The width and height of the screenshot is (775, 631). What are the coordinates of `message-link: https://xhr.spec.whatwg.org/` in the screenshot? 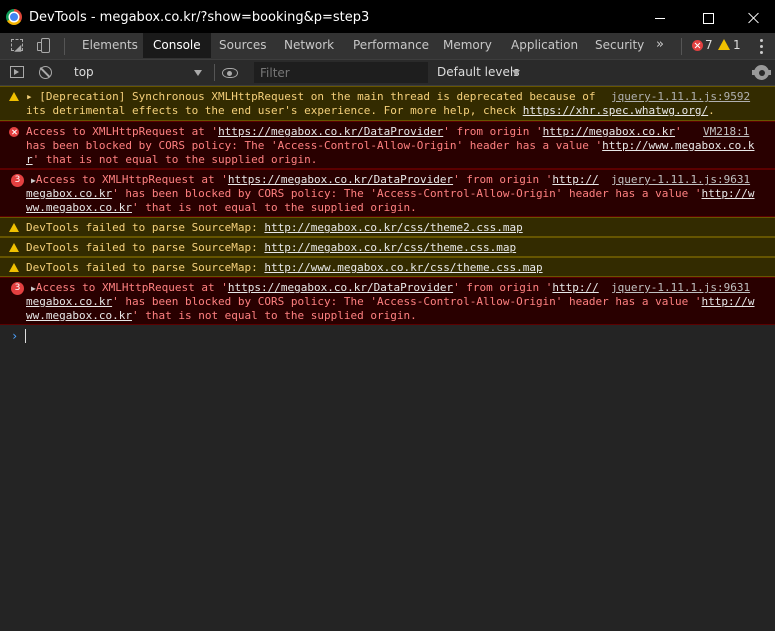 It's located at (615, 110).